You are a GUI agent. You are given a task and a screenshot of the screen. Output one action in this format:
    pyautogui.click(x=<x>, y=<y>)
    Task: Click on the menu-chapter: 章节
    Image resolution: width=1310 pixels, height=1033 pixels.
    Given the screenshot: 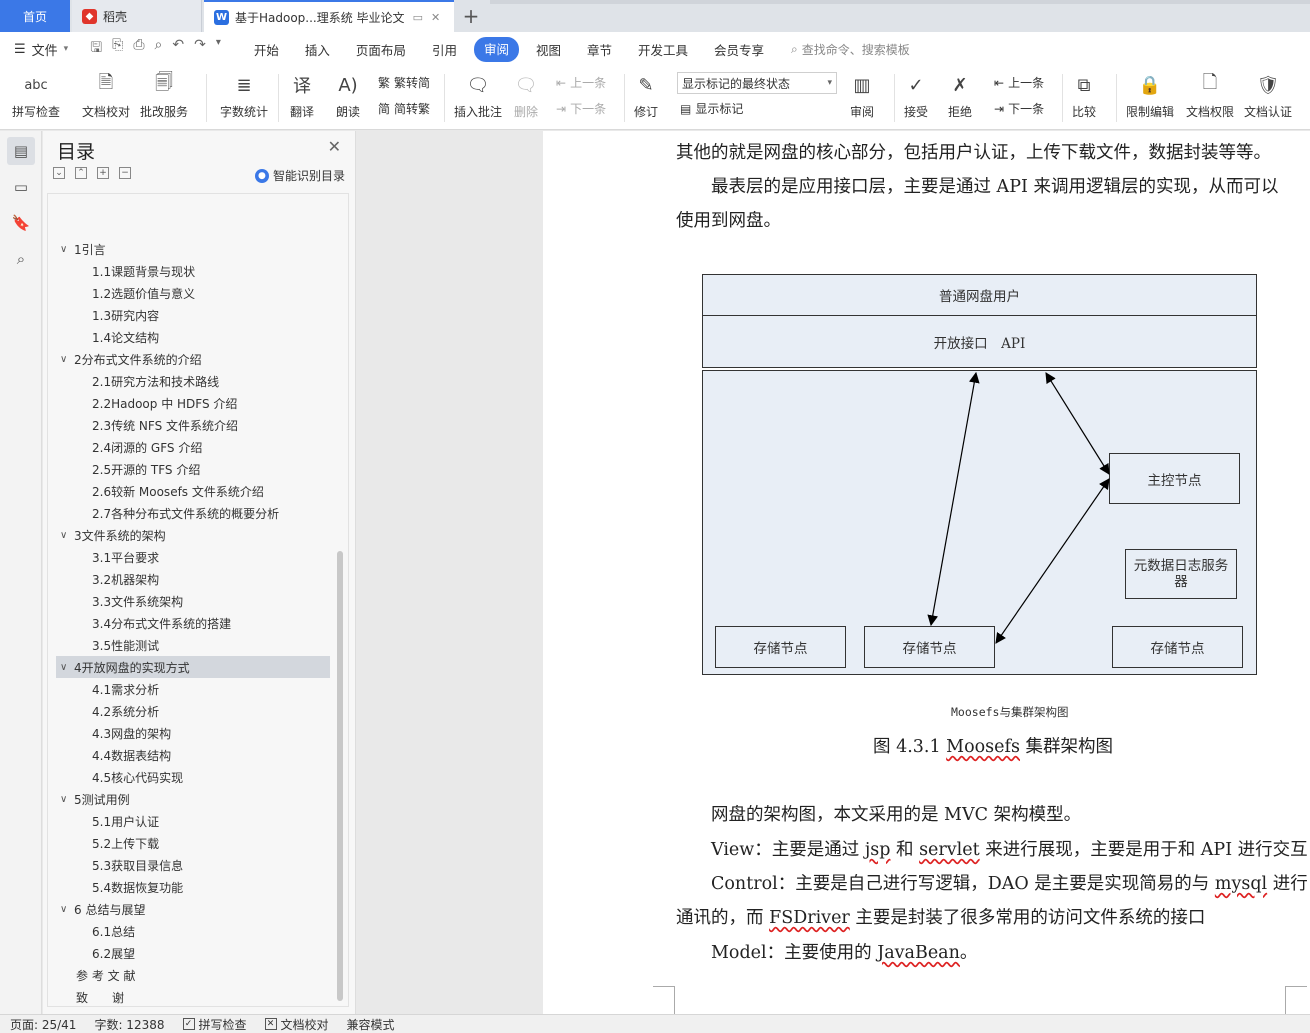 What is the action you would take?
    pyautogui.click(x=599, y=49)
    